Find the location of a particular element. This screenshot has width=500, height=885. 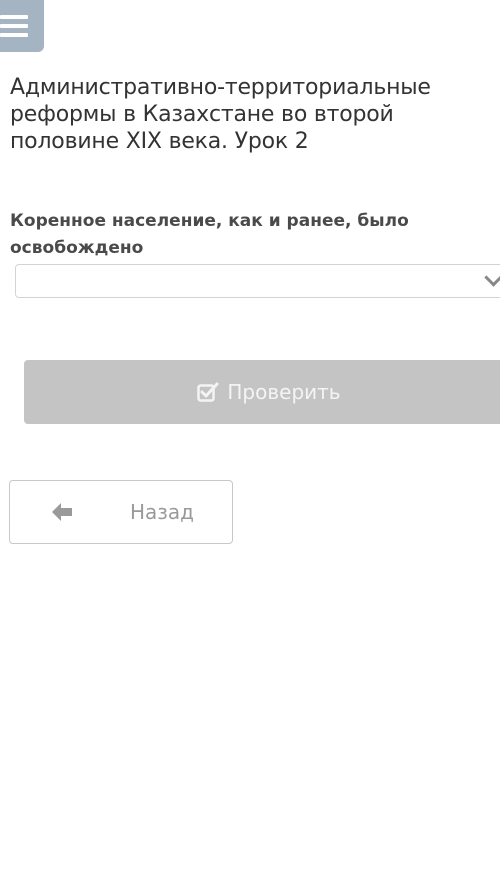

menu-button is located at coordinates (22, 26).